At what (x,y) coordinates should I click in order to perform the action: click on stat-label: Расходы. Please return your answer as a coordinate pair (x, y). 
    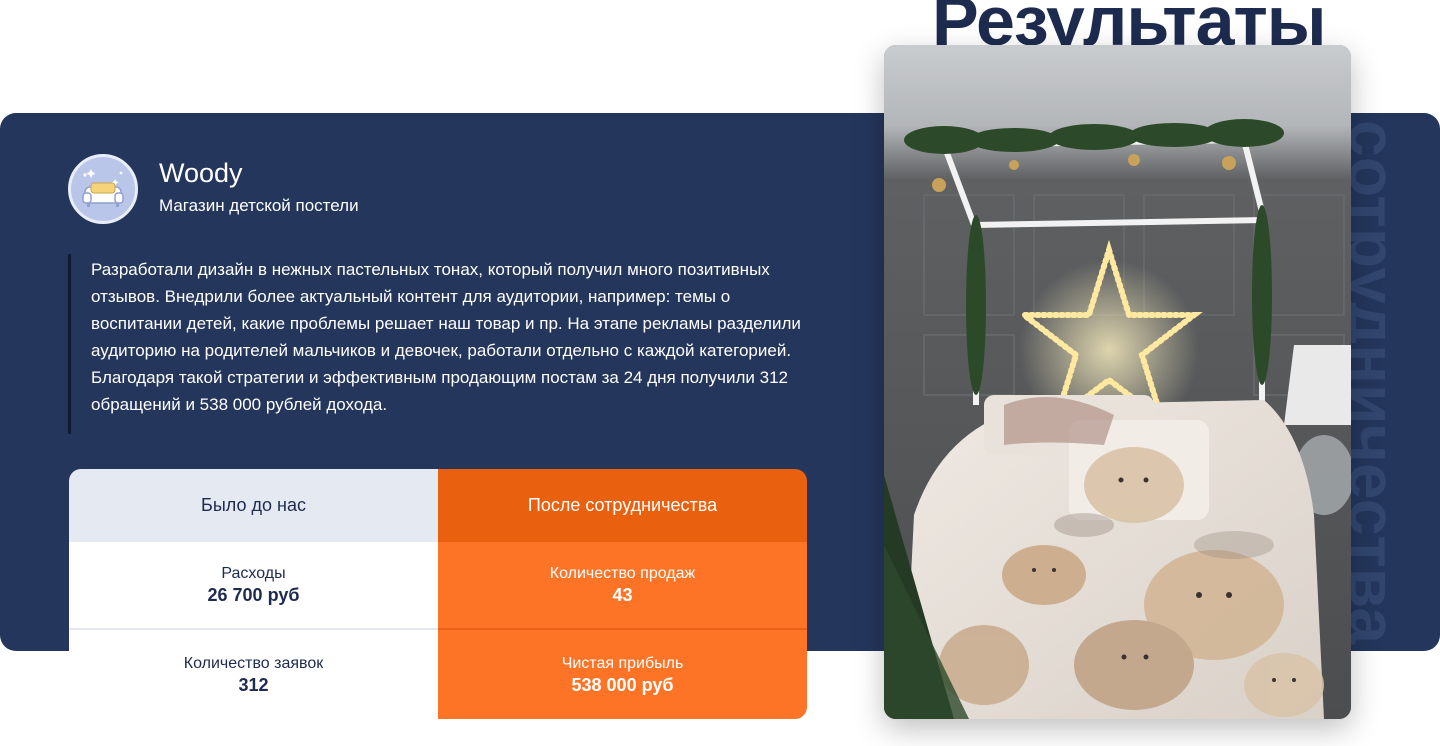
    Looking at the image, I should click on (253, 573).